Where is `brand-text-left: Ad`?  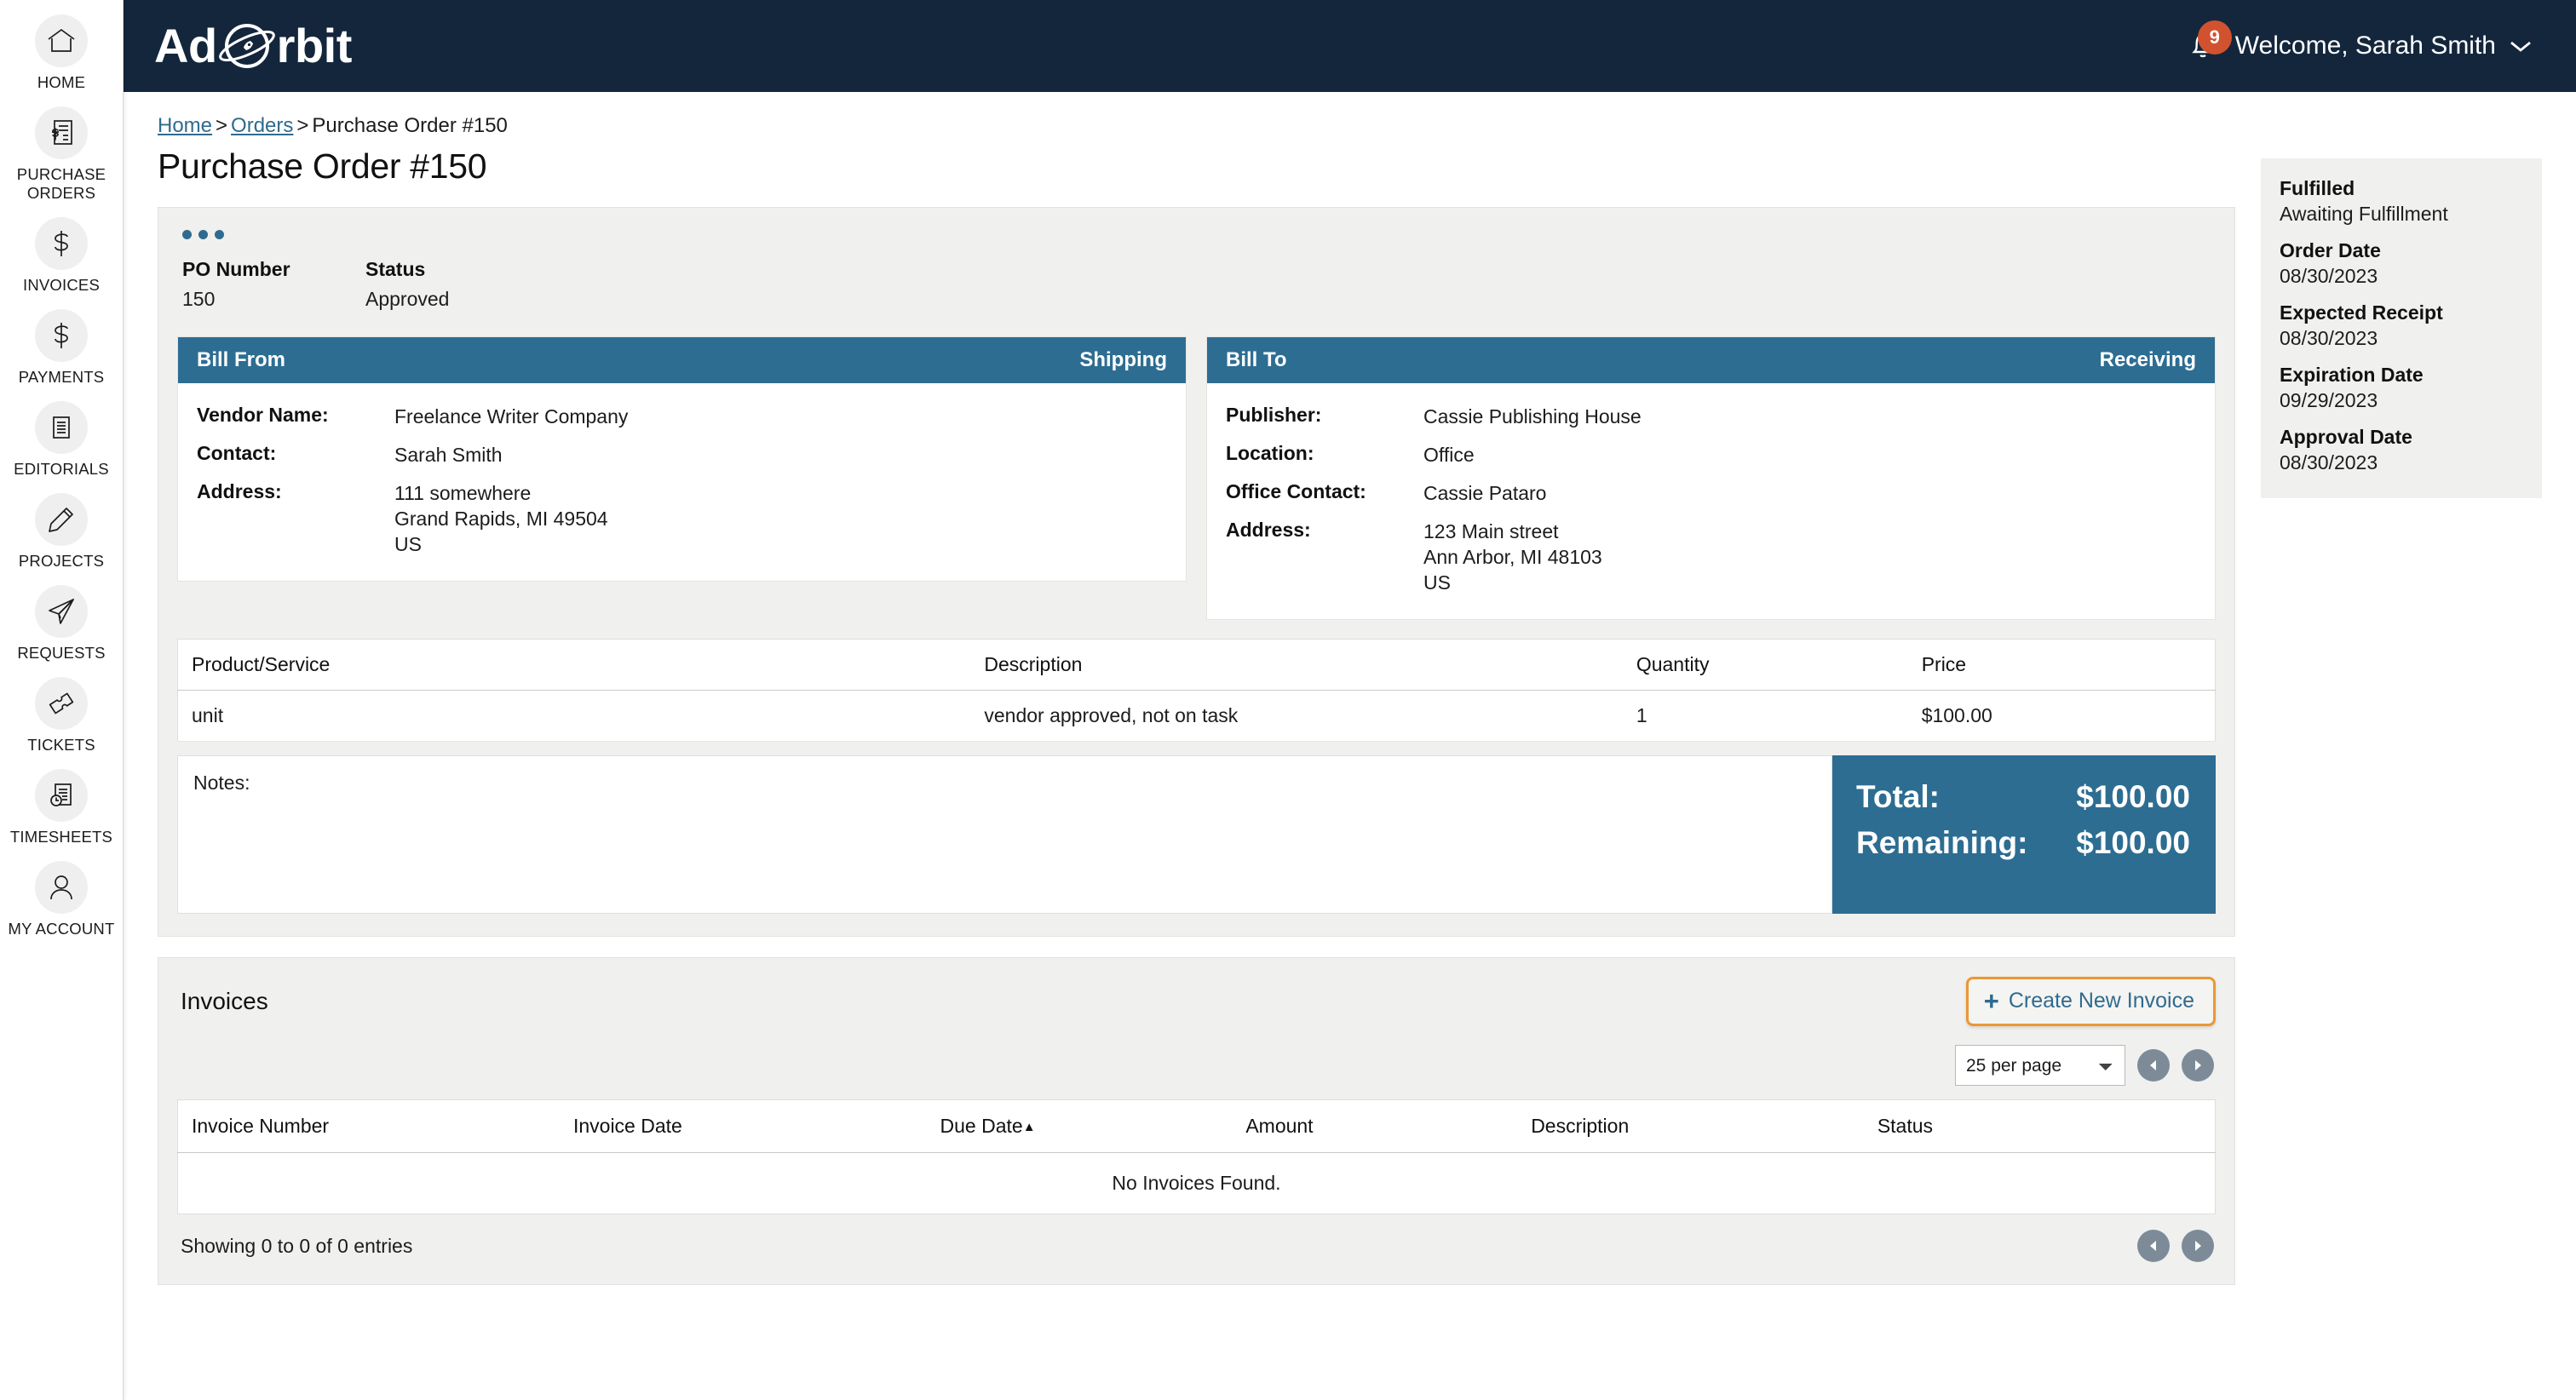 brand-text-left: Ad is located at coordinates (185, 46).